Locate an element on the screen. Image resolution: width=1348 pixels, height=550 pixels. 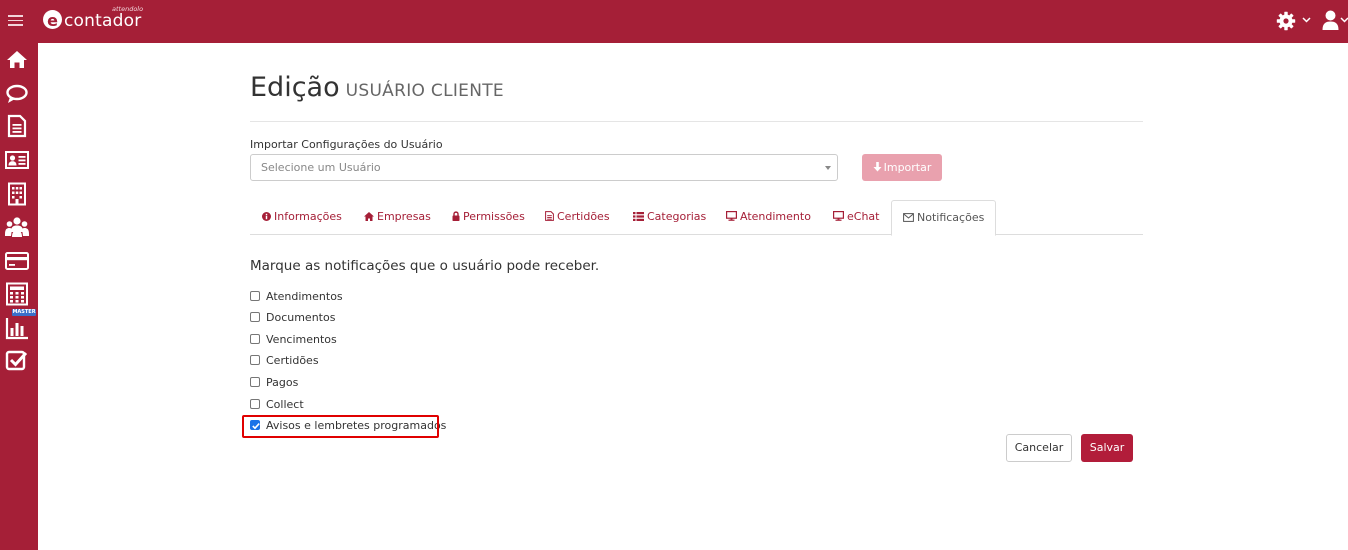
bar-chart-icon is located at coordinates (17, 328).